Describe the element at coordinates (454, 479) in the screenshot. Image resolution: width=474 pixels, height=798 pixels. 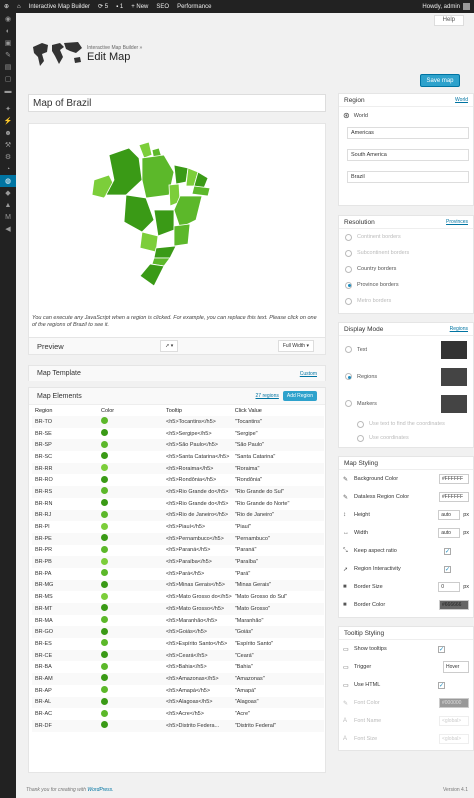
I see `background-color-input: #FFFFFF` at that location.